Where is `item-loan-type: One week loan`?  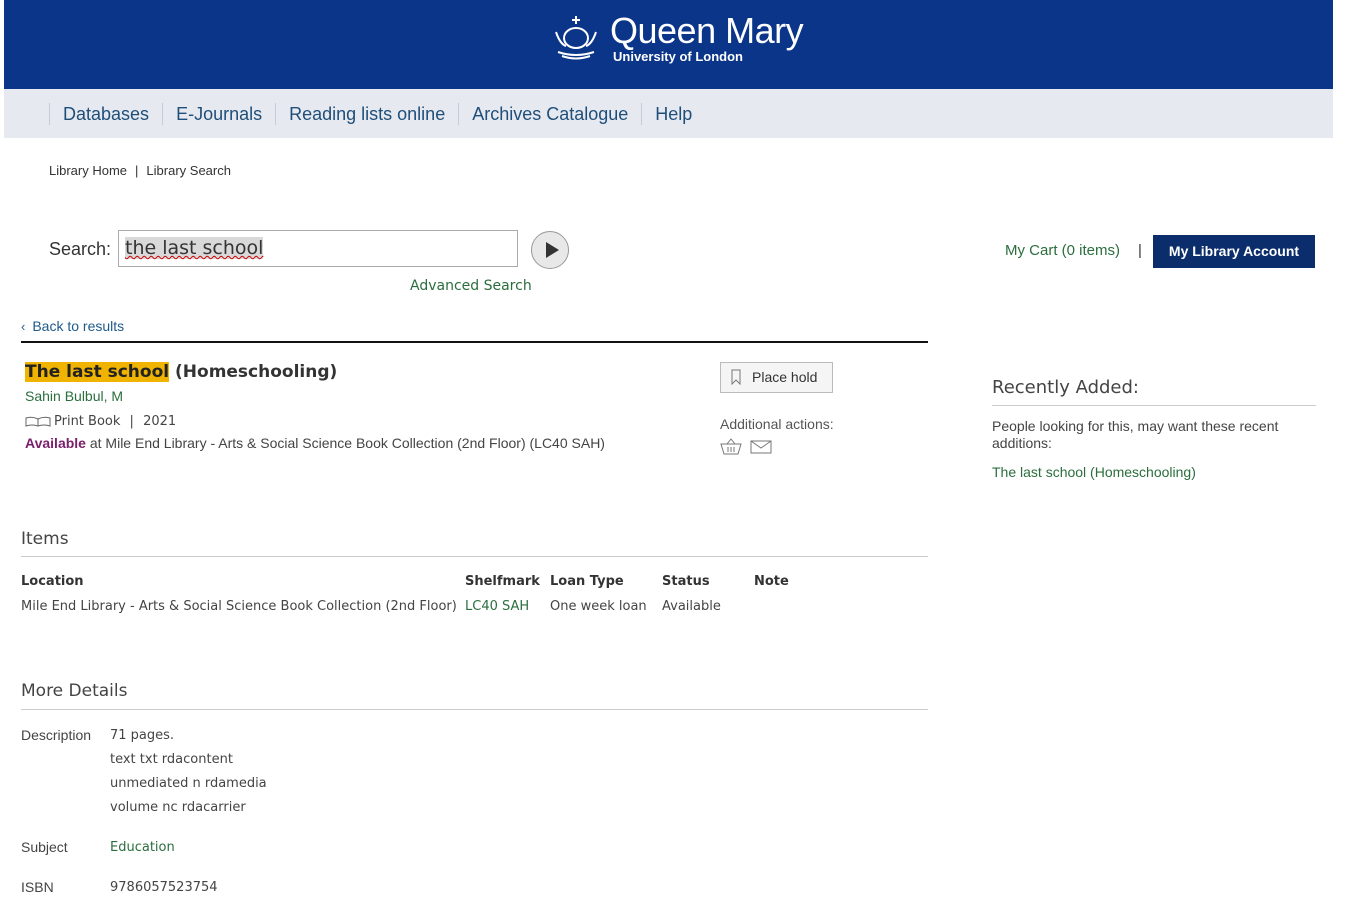
item-loan-type: One week loan is located at coordinates (598, 606).